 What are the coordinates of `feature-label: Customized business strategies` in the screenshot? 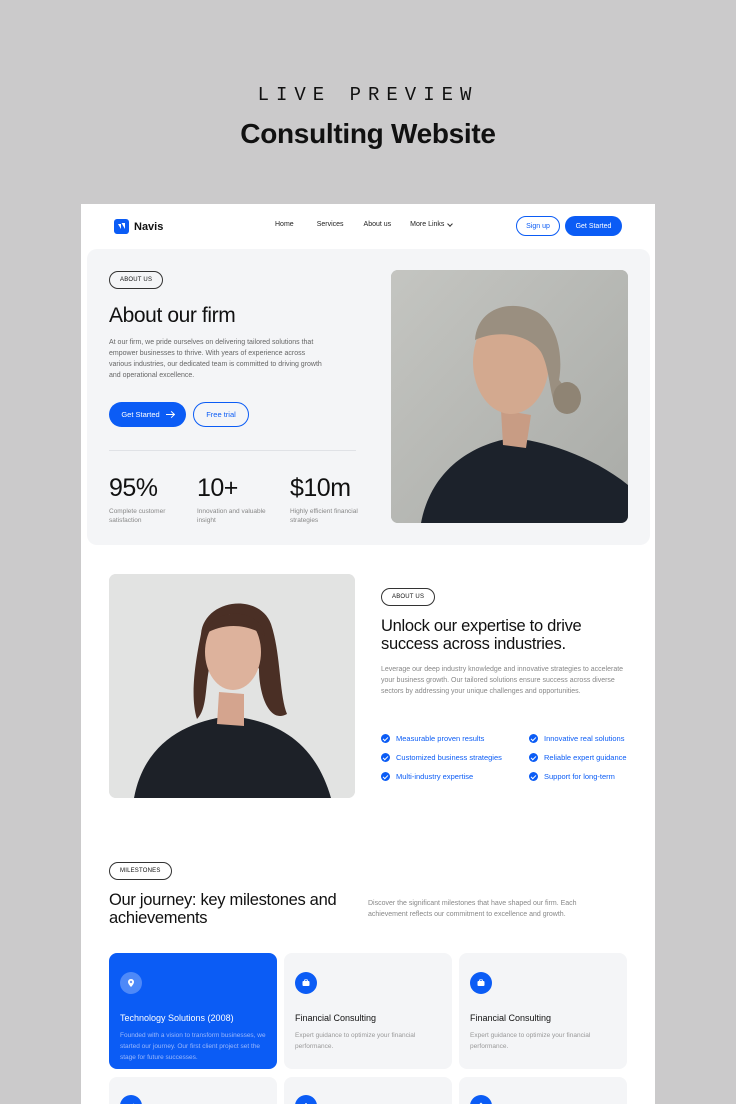 It's located at (449, 757).